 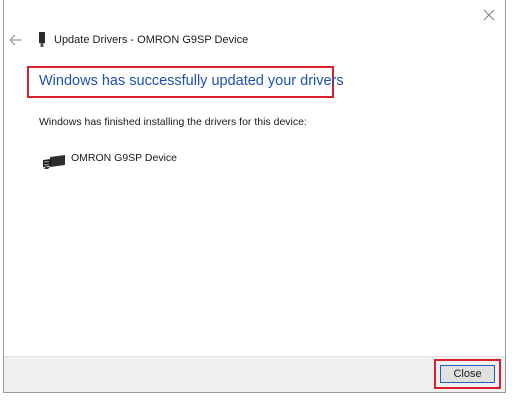 I want to click on usb-device-icon, so click(x=42, y=39).